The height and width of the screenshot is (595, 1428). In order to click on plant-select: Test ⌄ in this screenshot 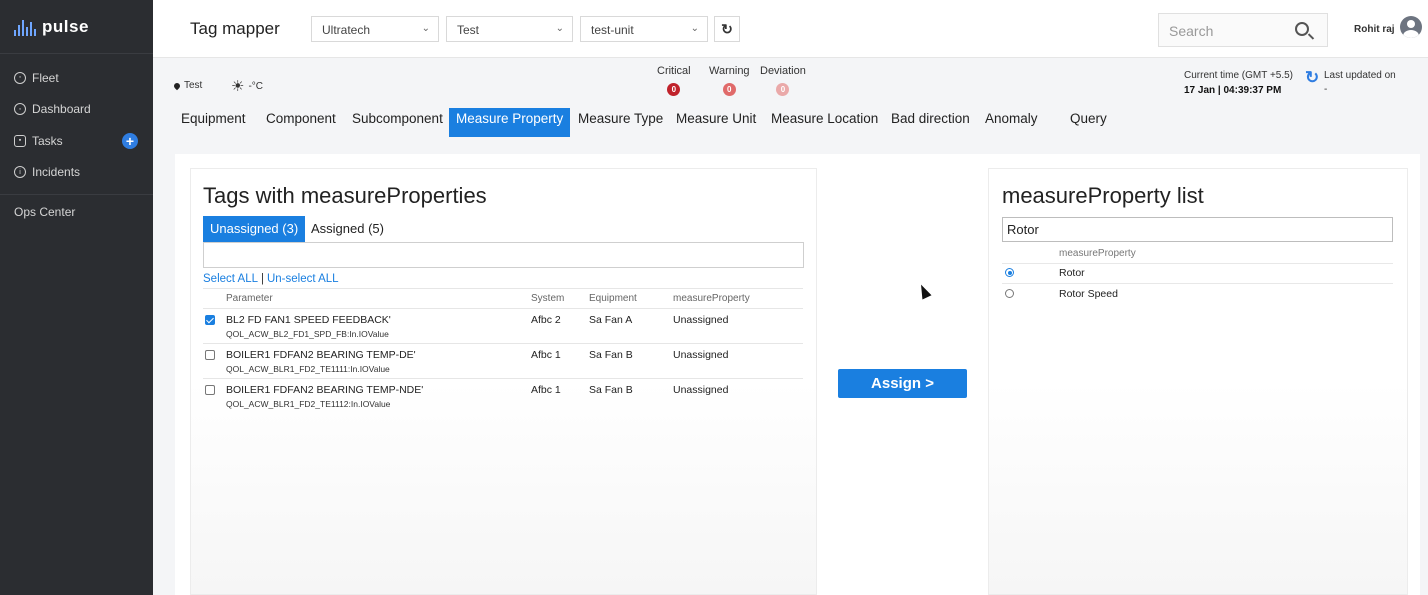, I will do `click(509, 29)`.